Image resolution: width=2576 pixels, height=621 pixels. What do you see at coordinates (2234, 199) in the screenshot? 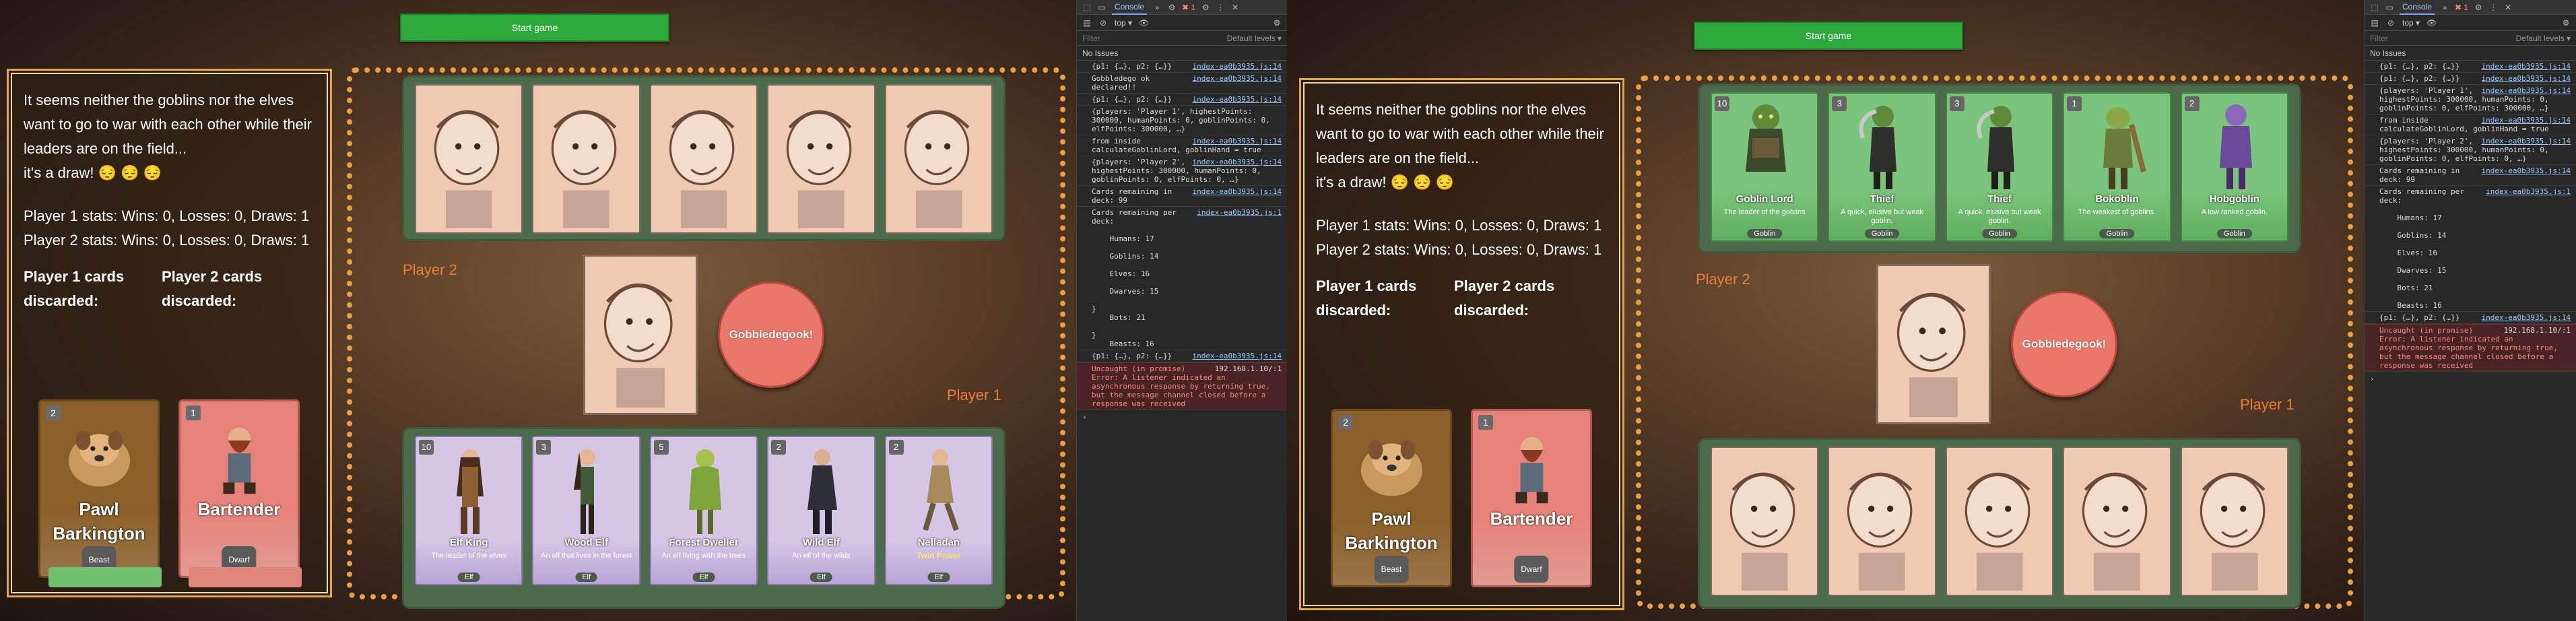
I see `card-name: Hobgoblin` at bounding box center [2234, 199].